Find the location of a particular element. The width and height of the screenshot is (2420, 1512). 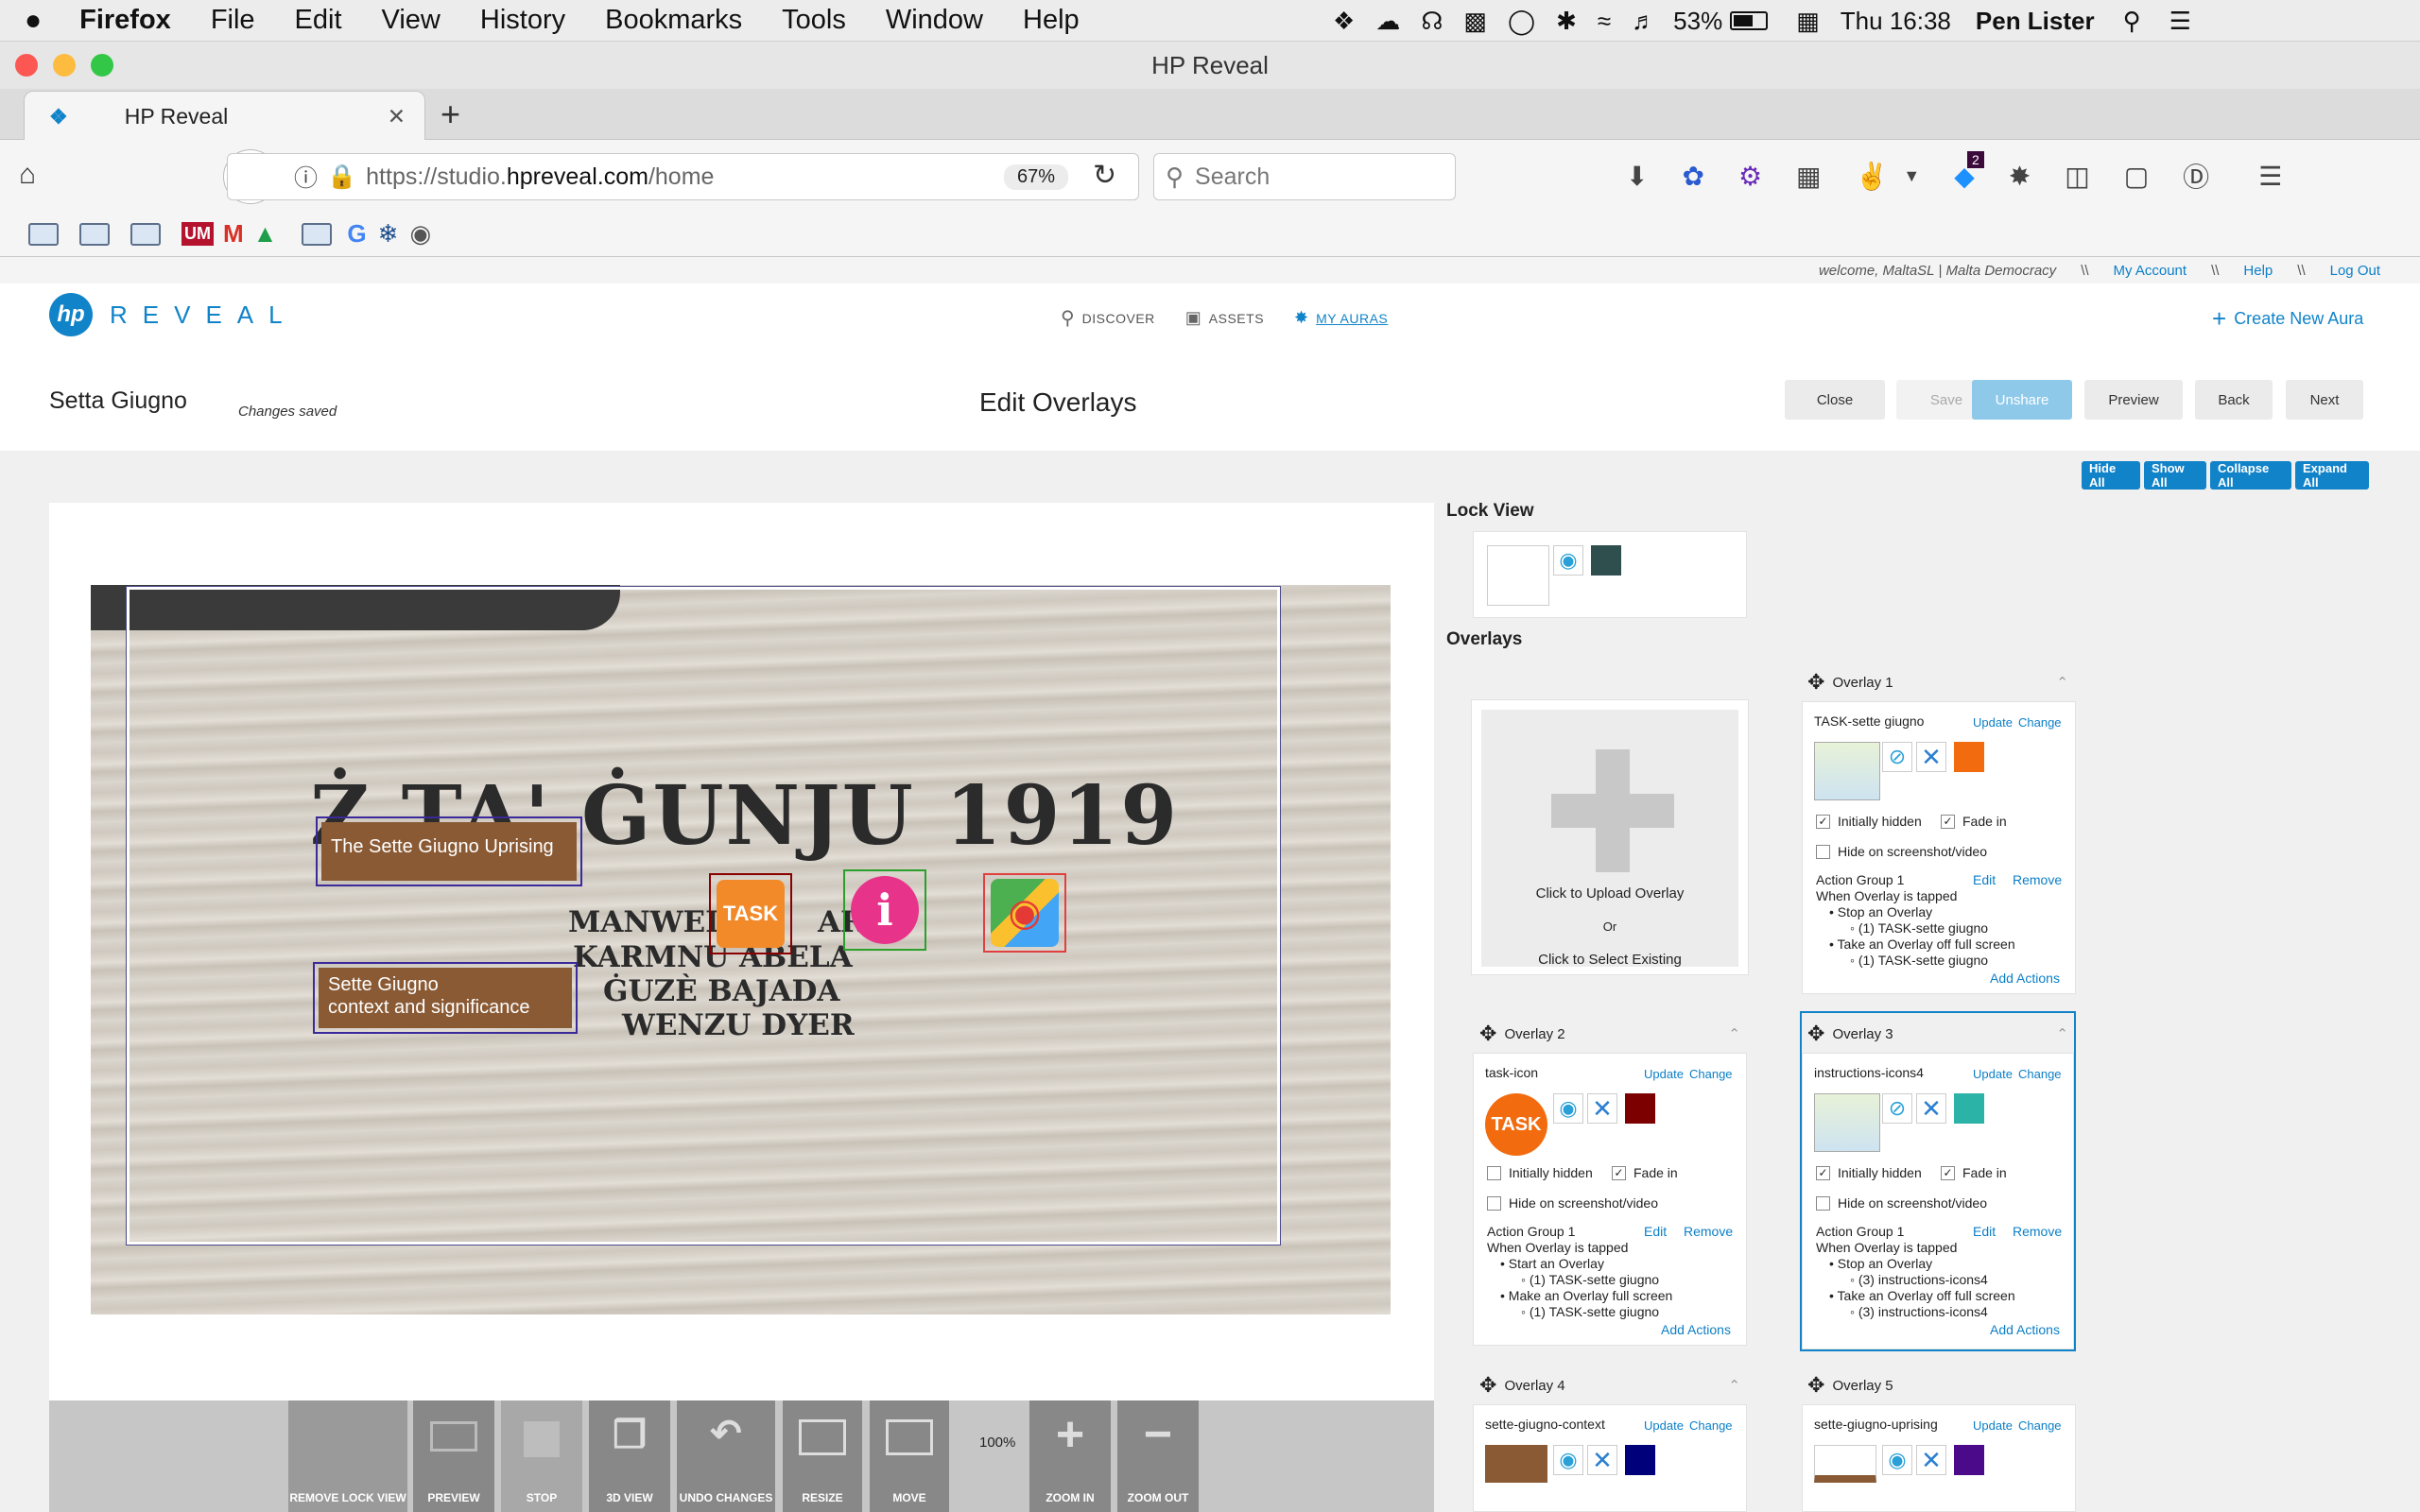

sidebar-icon: ◫ is located at coordinates (2077, 176).